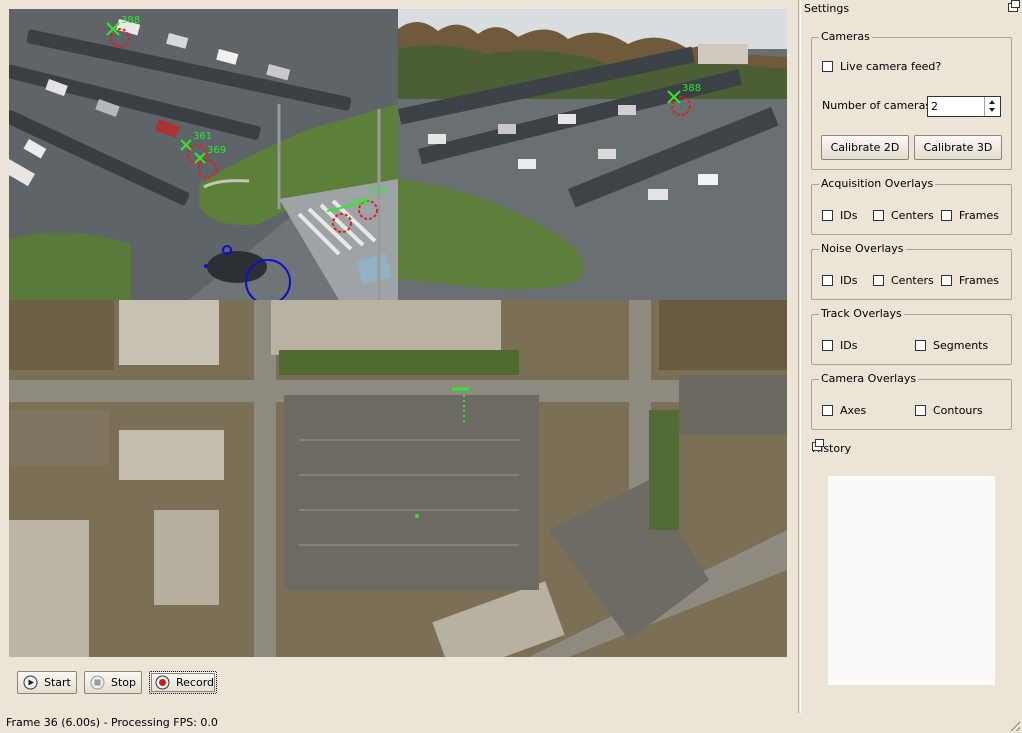  What do you see at coordinates (877, 183) in the screenshot?
I see `acquisition-overlays-title: Acquisition Overlays` at bounding box center [877, 183].